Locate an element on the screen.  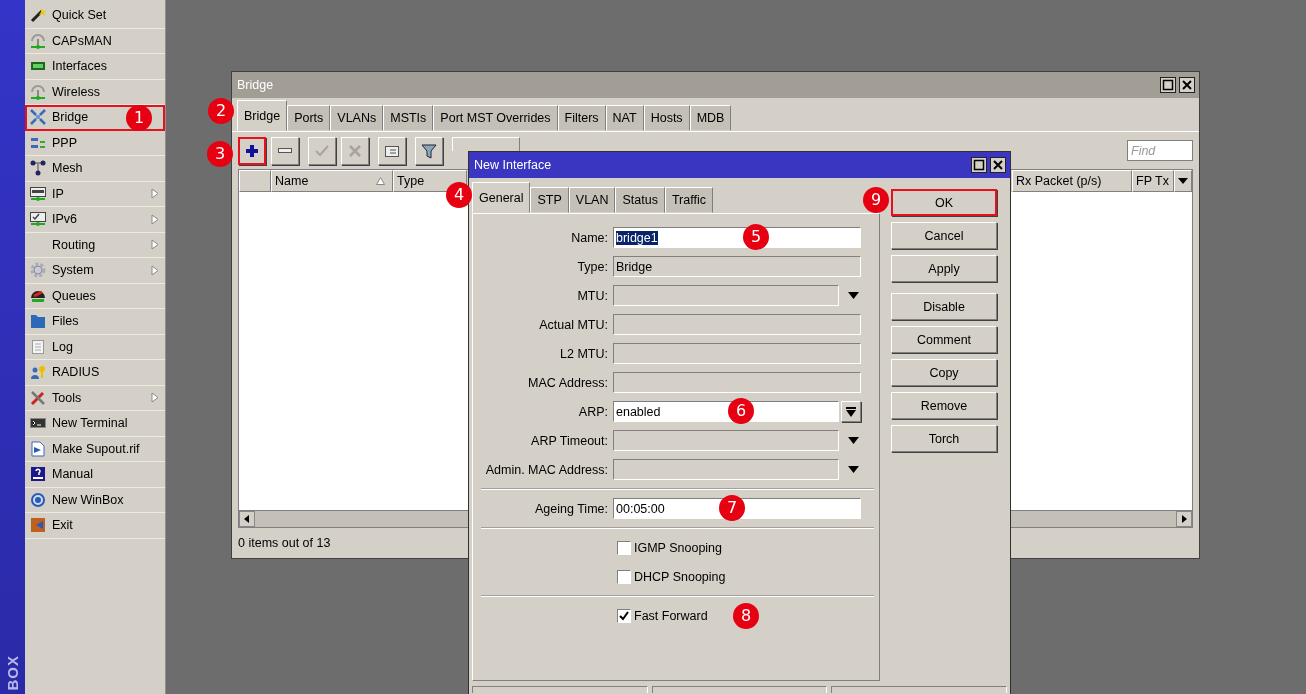
column-header: Rx Packet (p/s) is located at coordinates (1072, 181).